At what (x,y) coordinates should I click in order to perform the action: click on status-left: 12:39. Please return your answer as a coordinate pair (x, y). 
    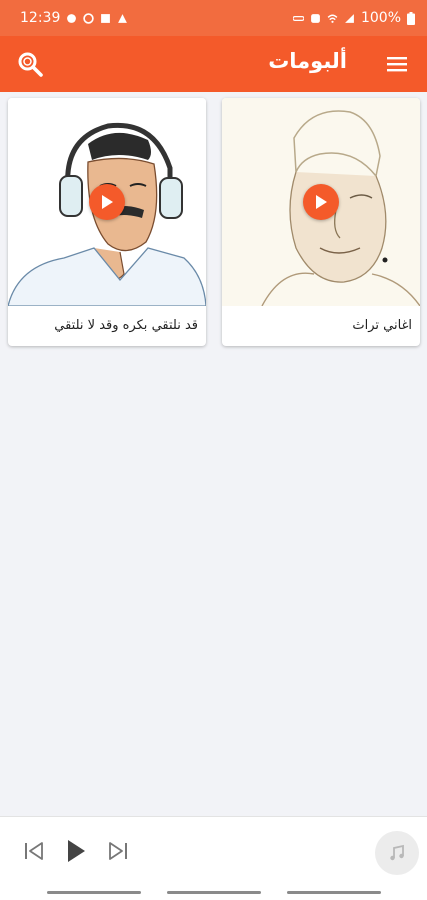
    Looking at the image, I should click on (74, 18).